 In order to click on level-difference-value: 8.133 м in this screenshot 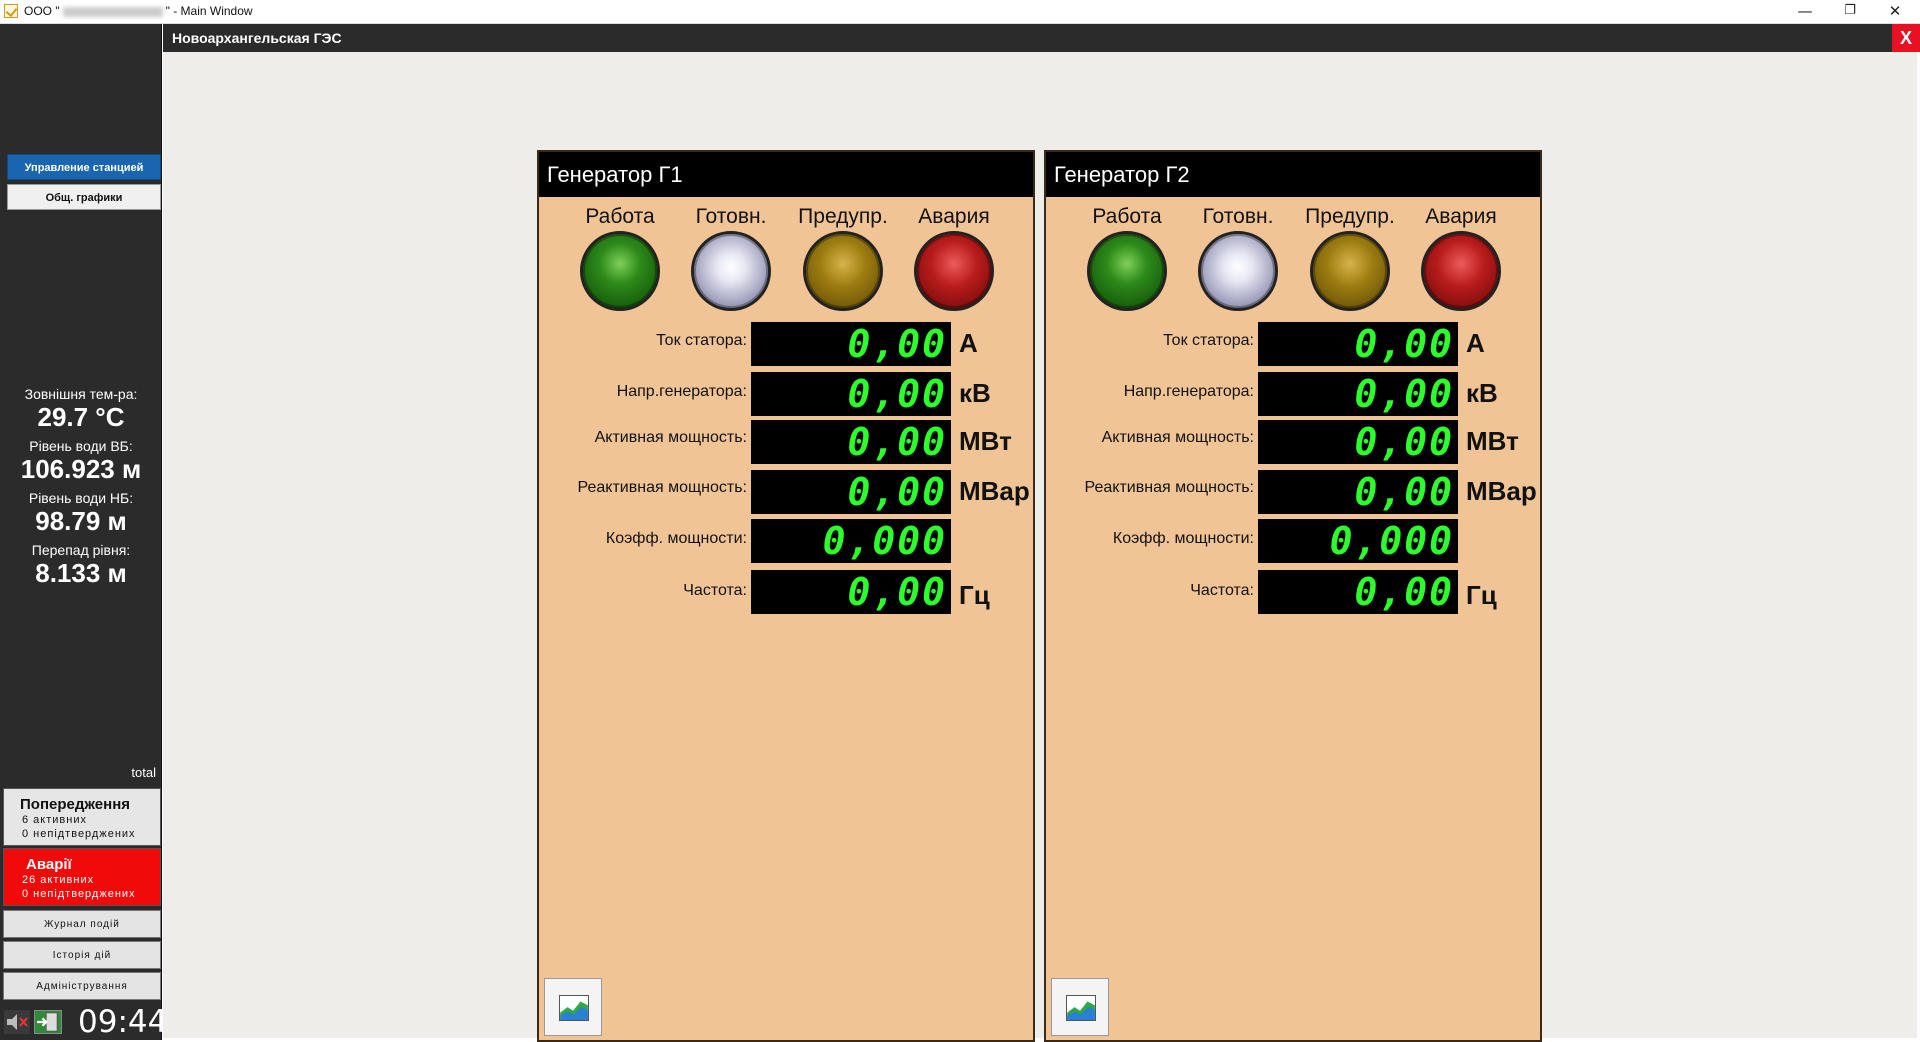, I will do `click(81, 573)`.